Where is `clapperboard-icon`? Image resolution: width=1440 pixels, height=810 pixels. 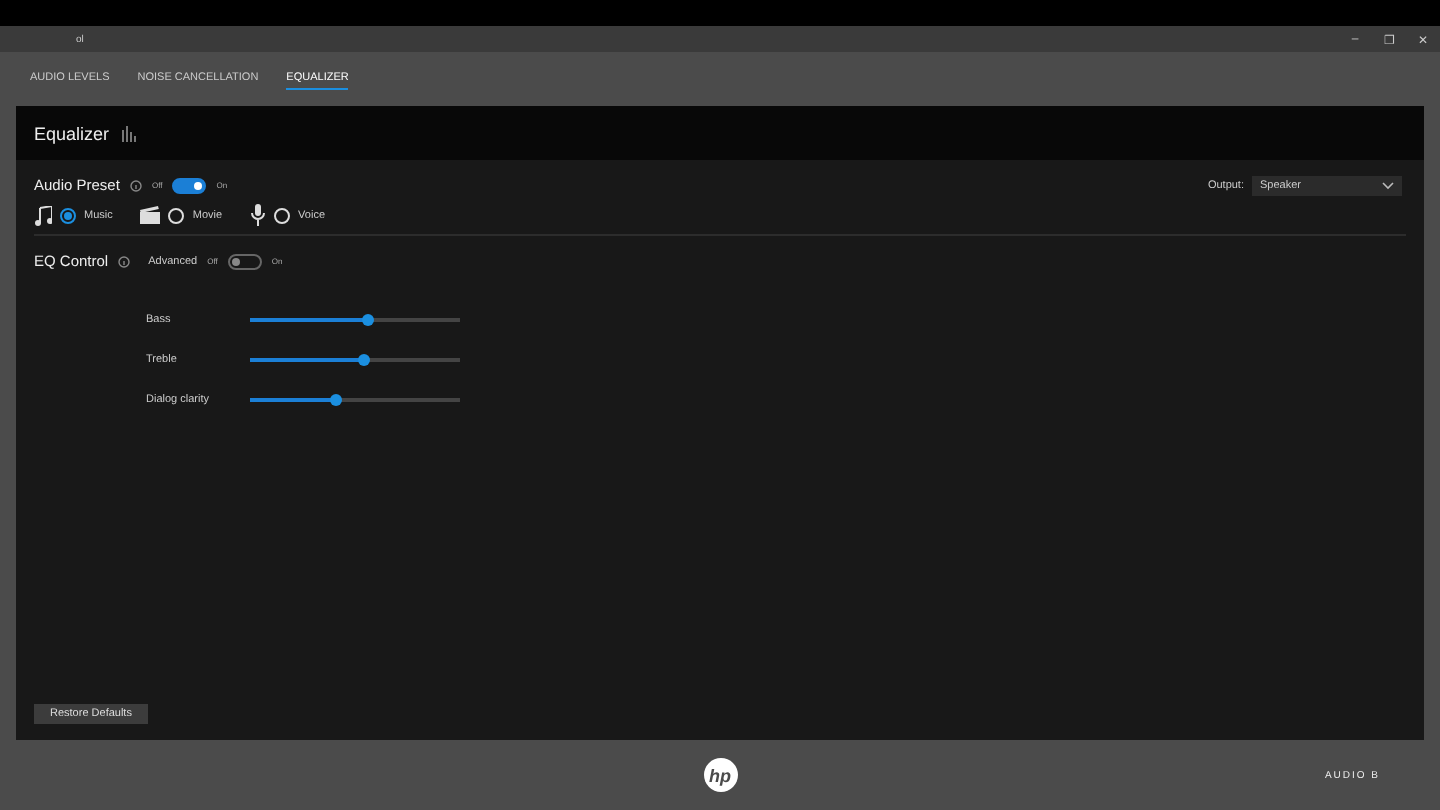
clapperboard-icon is located at coordinates (150, 215).